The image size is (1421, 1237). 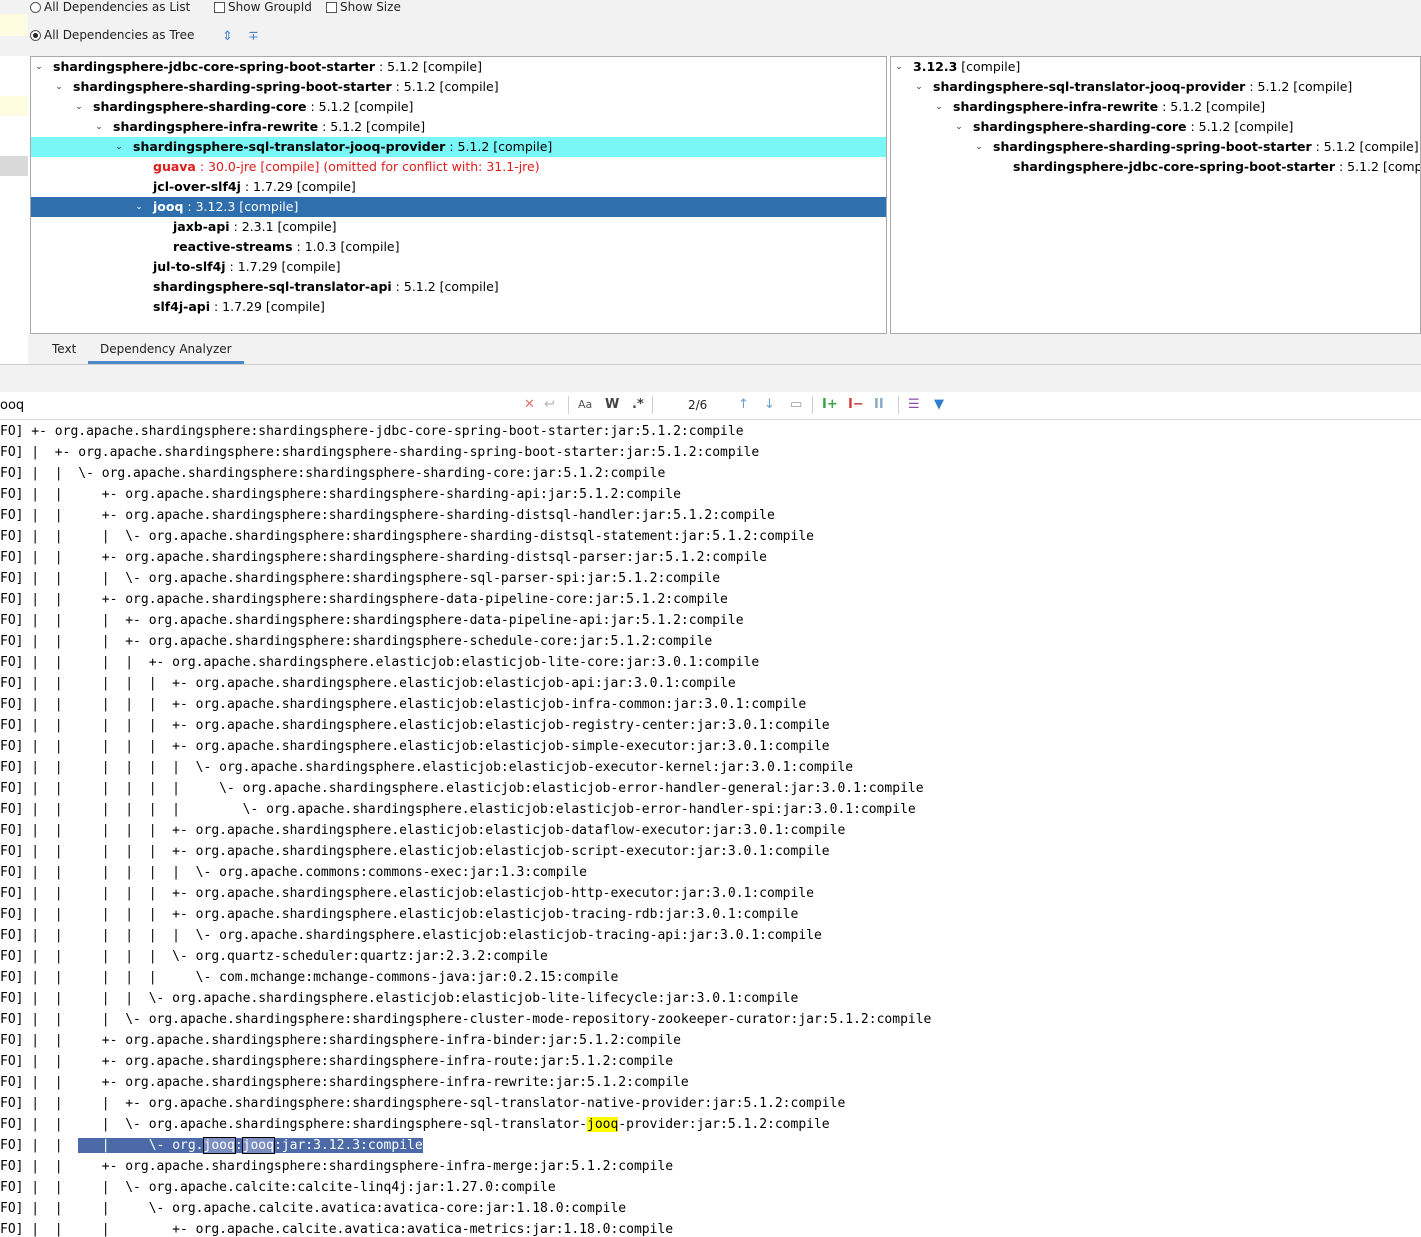 I want to click on show-groupid-checkbox: Show GroupId, so click(x=263, y=7).